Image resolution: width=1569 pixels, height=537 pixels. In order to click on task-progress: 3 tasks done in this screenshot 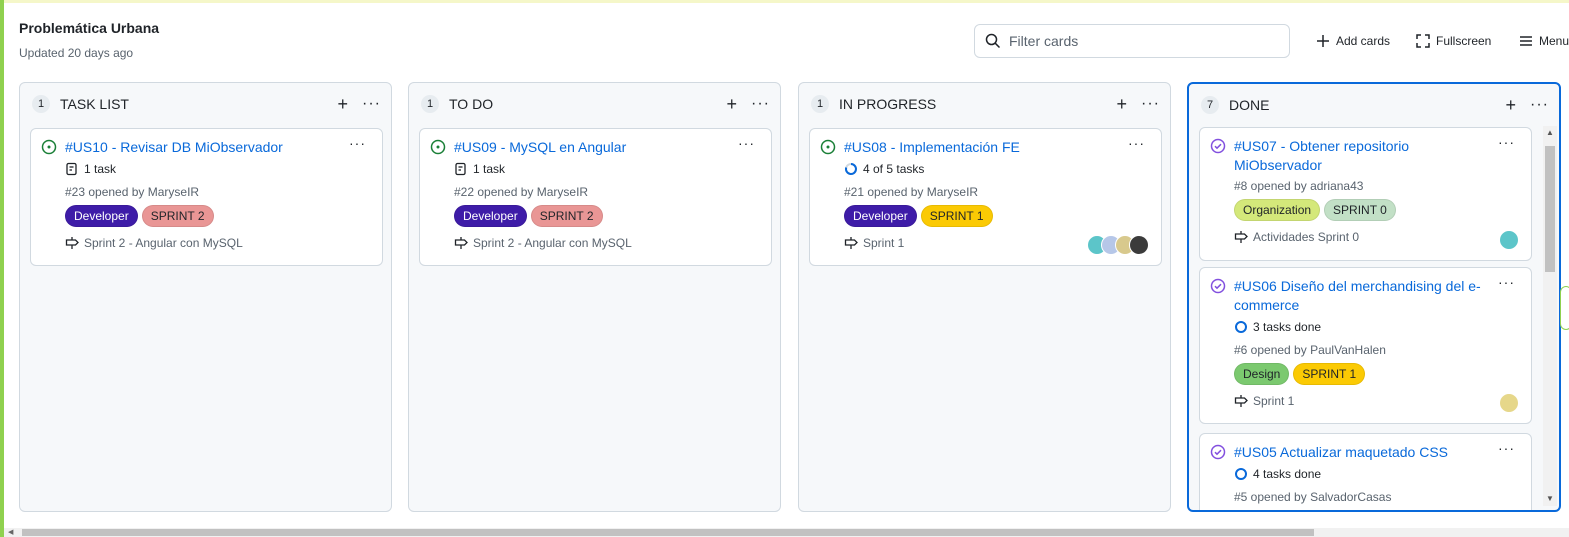, I will do `click(1377, 327)`.